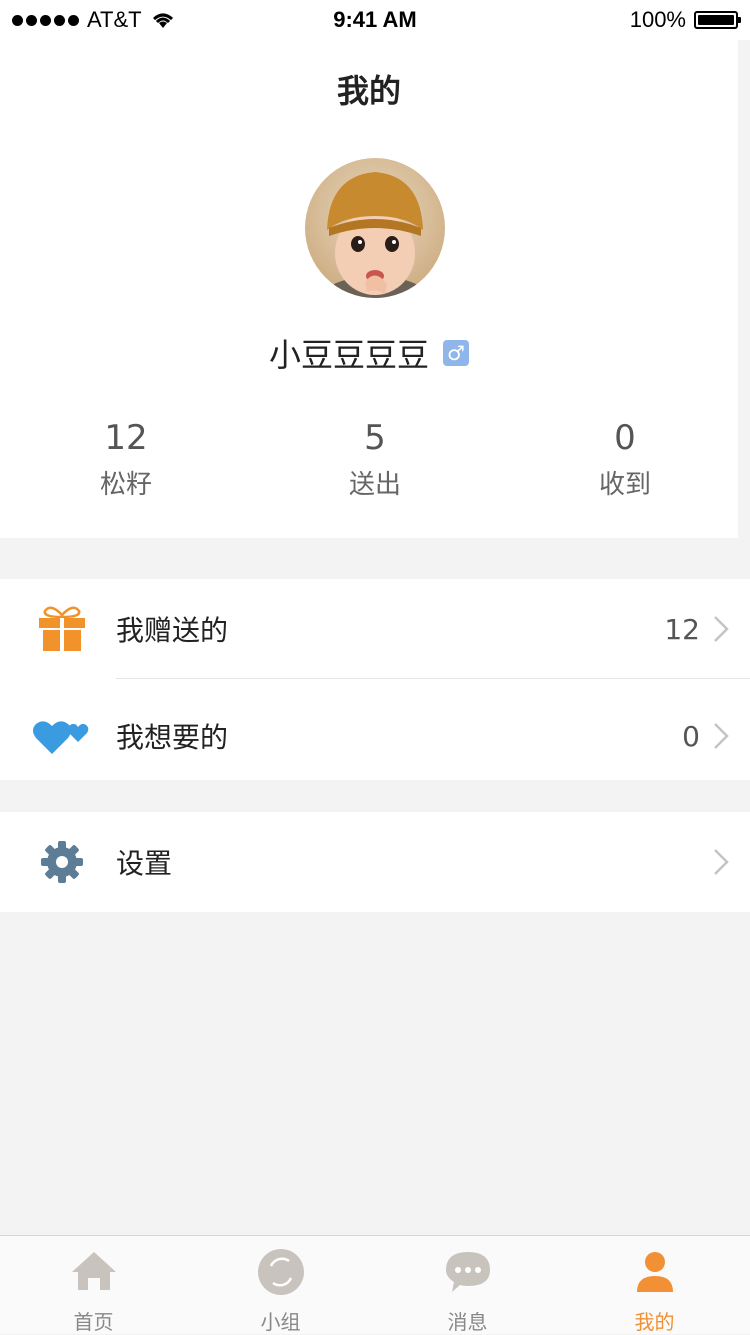  What do you see at coordinates (375, 629) in the screenshot?
I see `menu-item-gifts-sent: 我赠送的 12` at bounding box center [375, 629].